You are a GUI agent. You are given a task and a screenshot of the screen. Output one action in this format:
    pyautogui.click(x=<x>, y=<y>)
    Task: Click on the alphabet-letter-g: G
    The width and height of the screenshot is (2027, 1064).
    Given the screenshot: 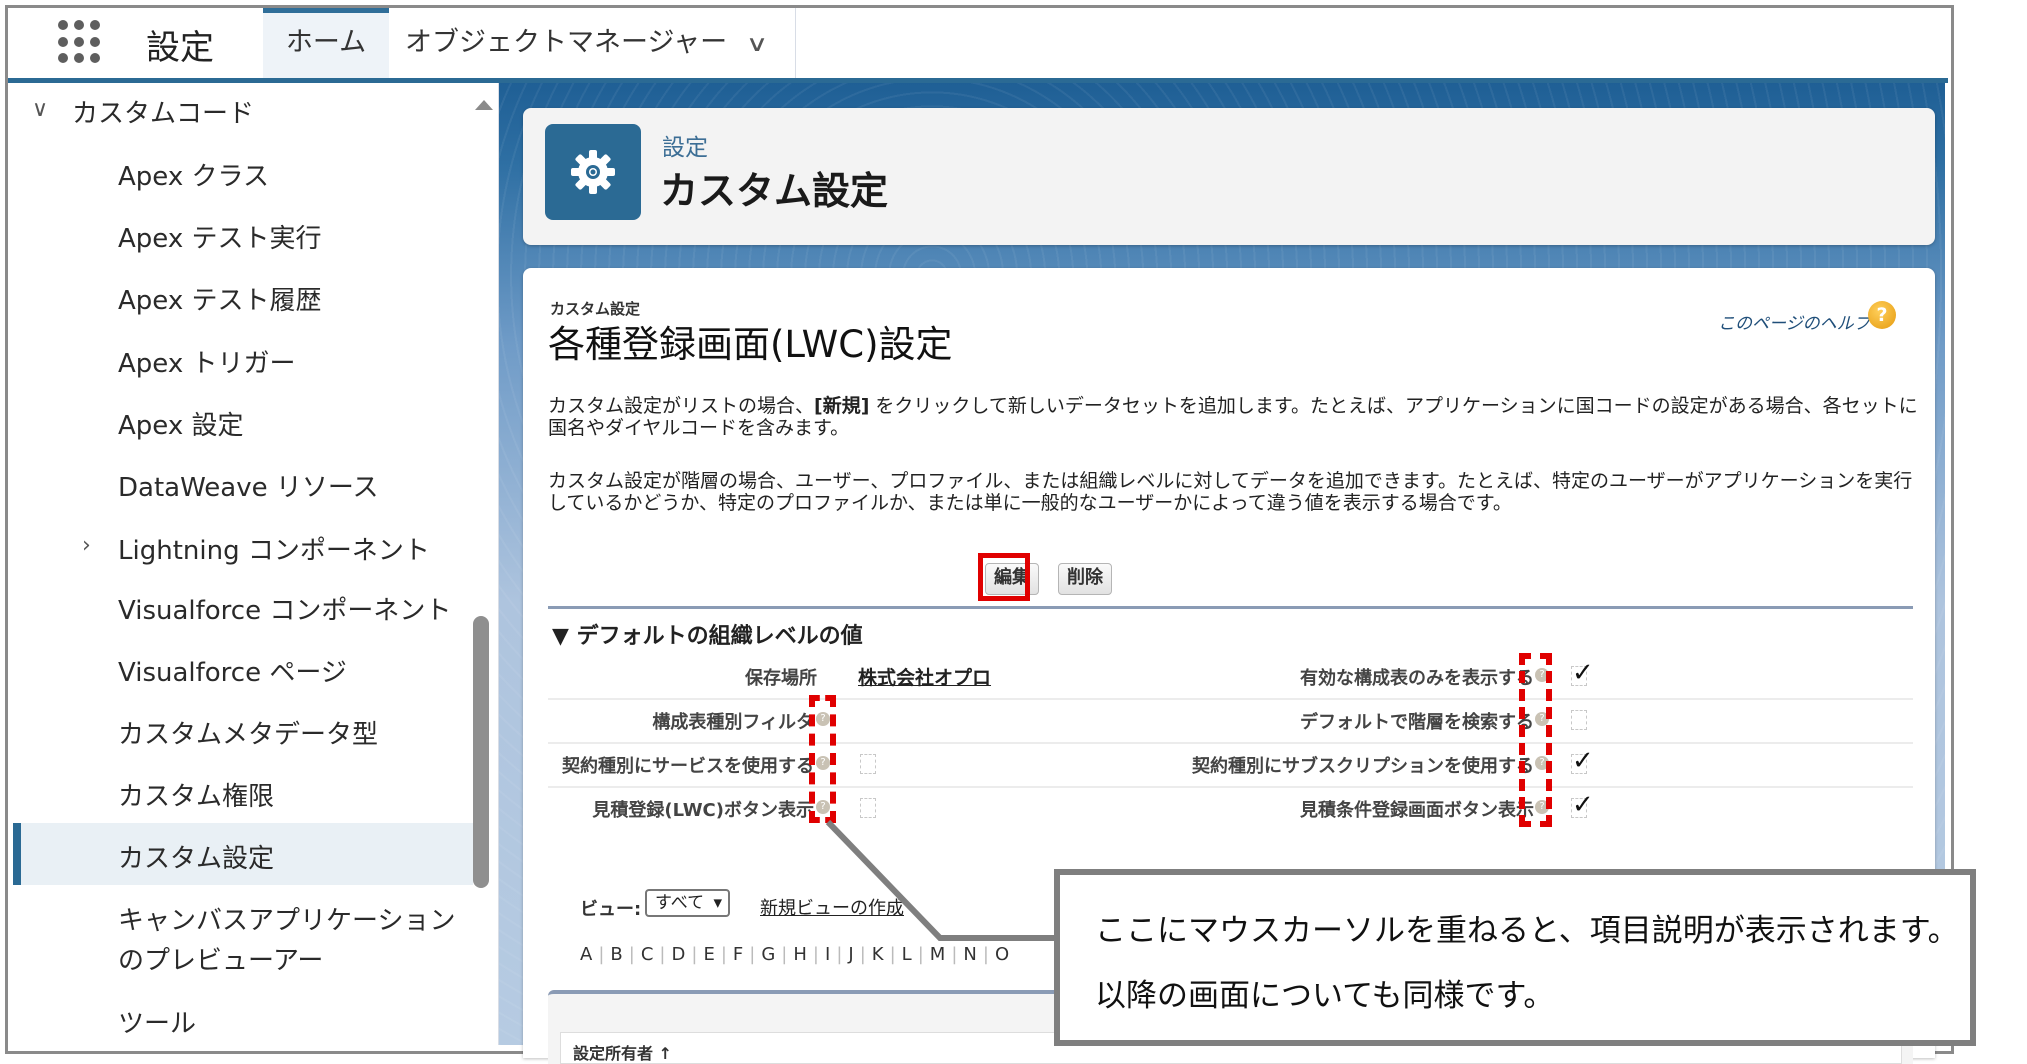 What is the action you would take?
    pyautogui.click(x=768, y=954)
    